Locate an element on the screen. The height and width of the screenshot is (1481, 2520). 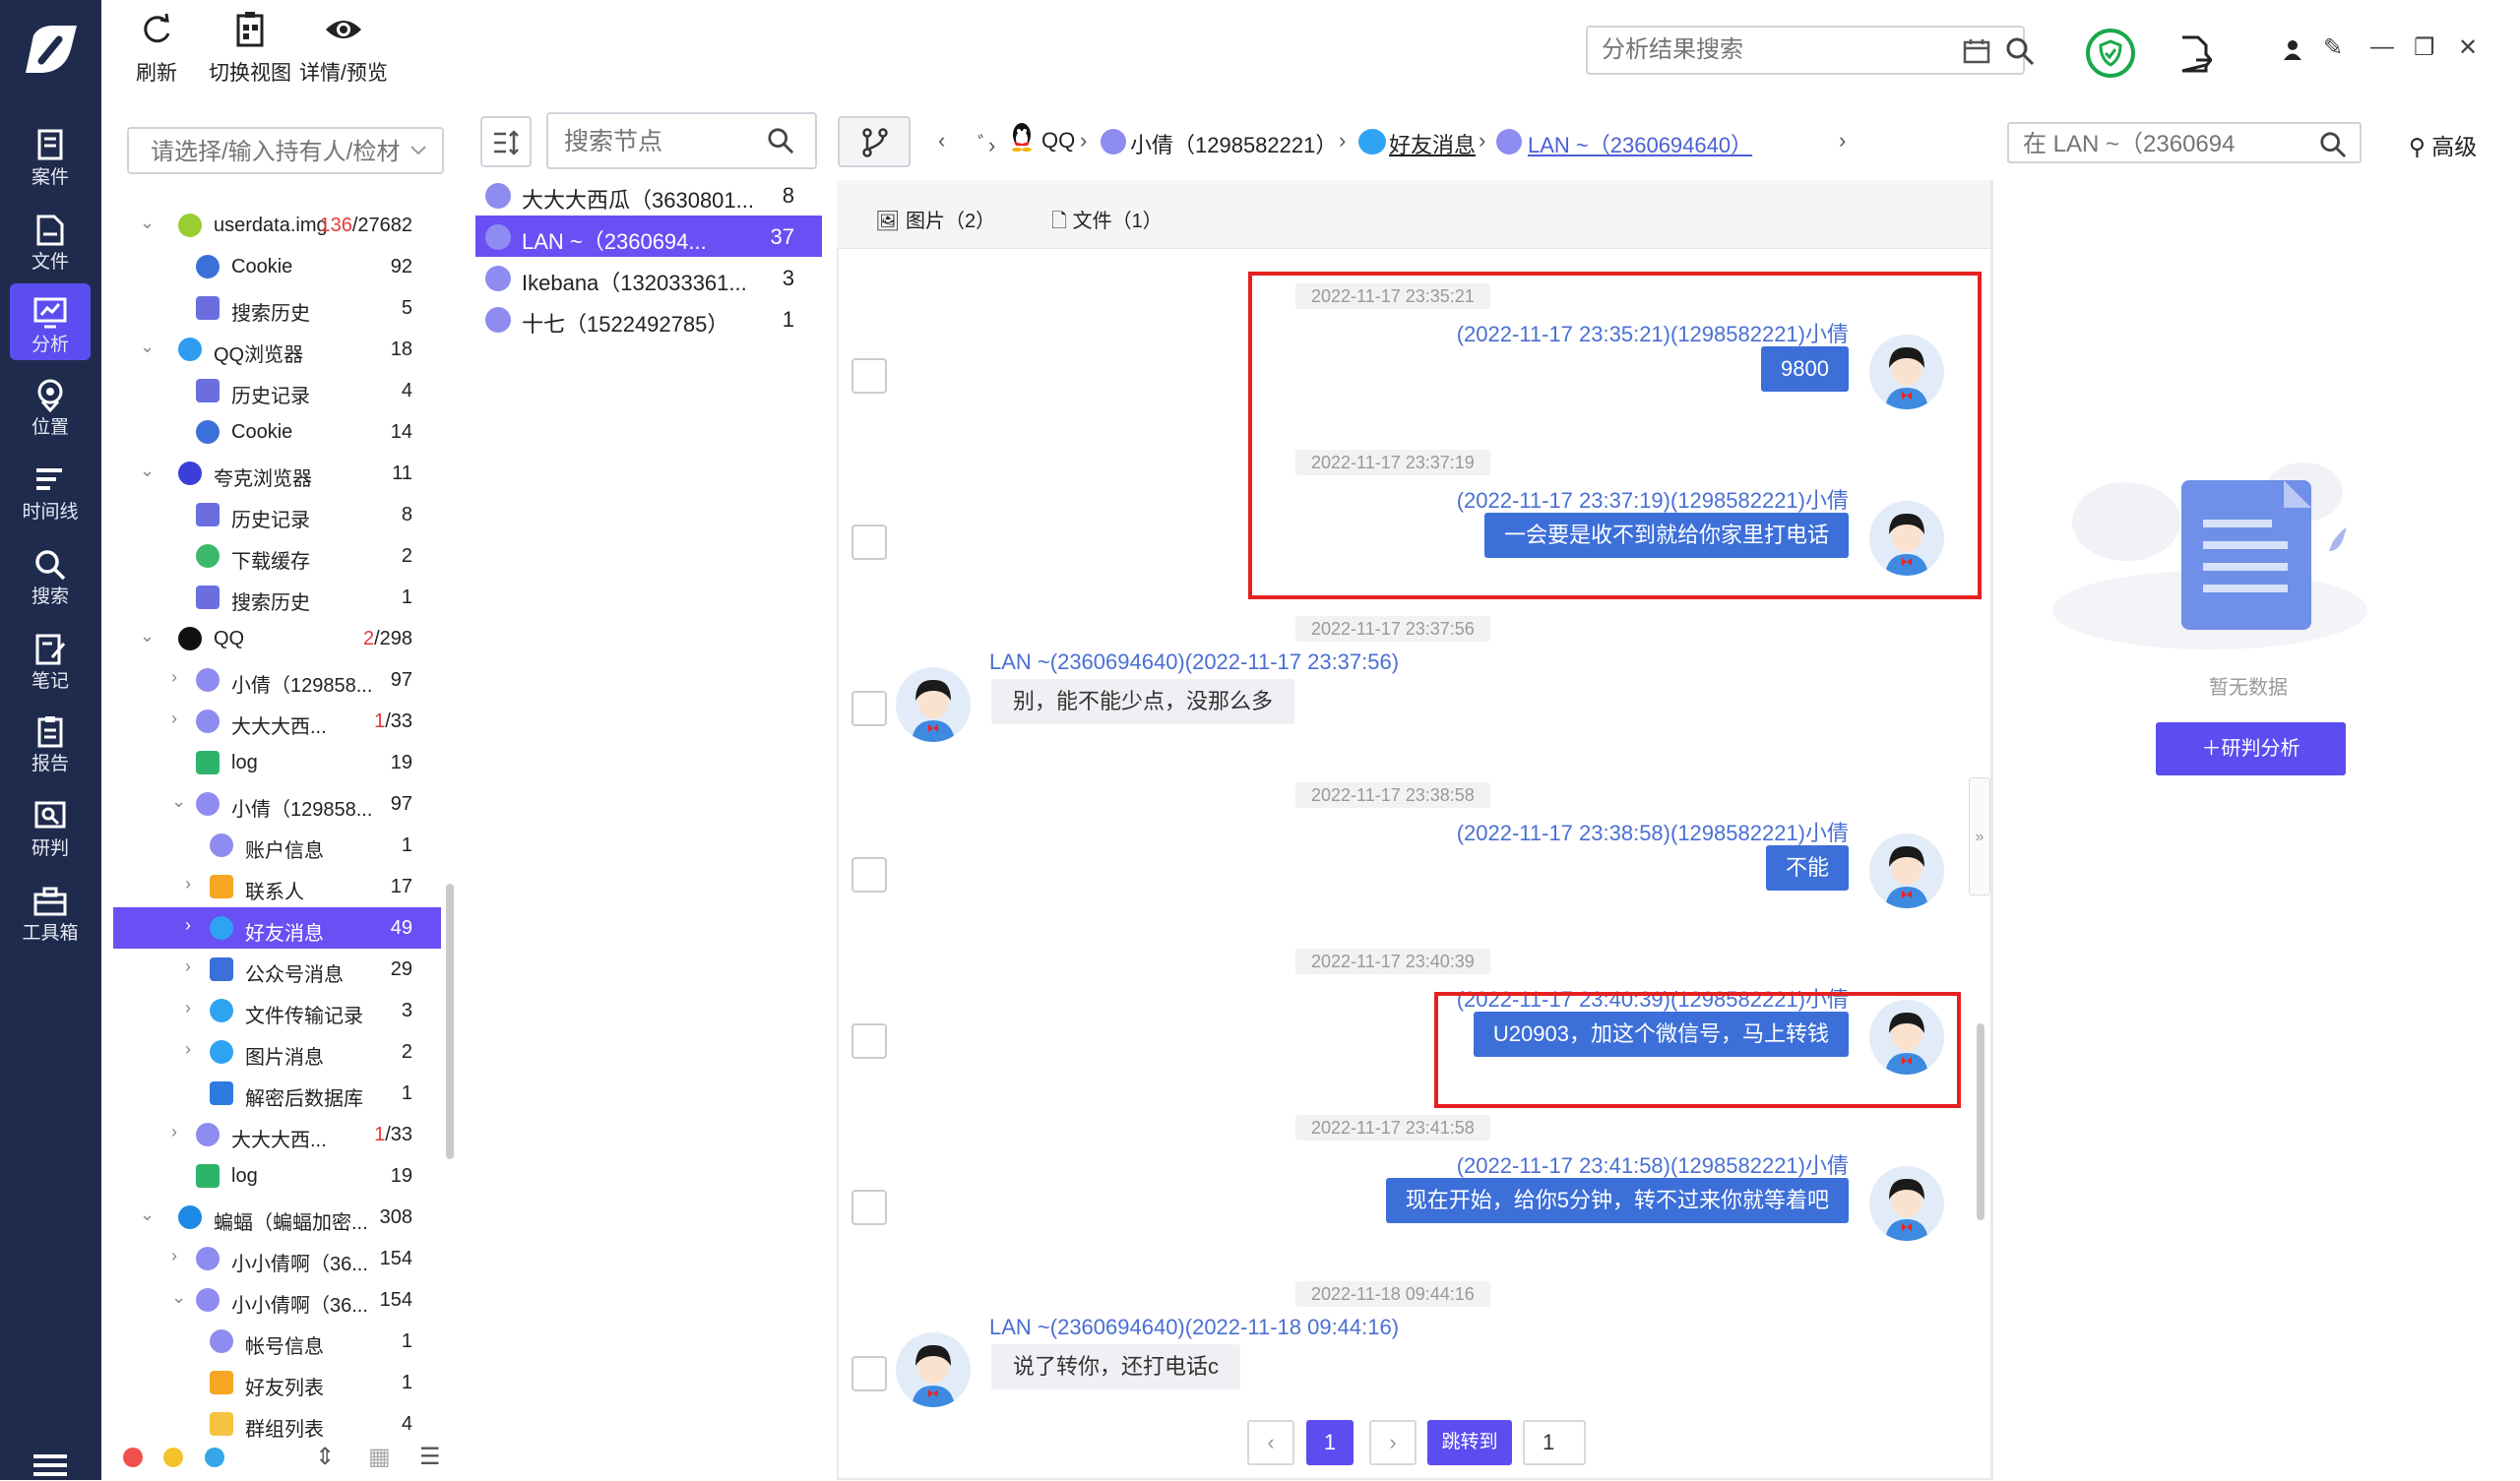
breadcrumb-qq: QQ is located at coordinates (1058, 141).